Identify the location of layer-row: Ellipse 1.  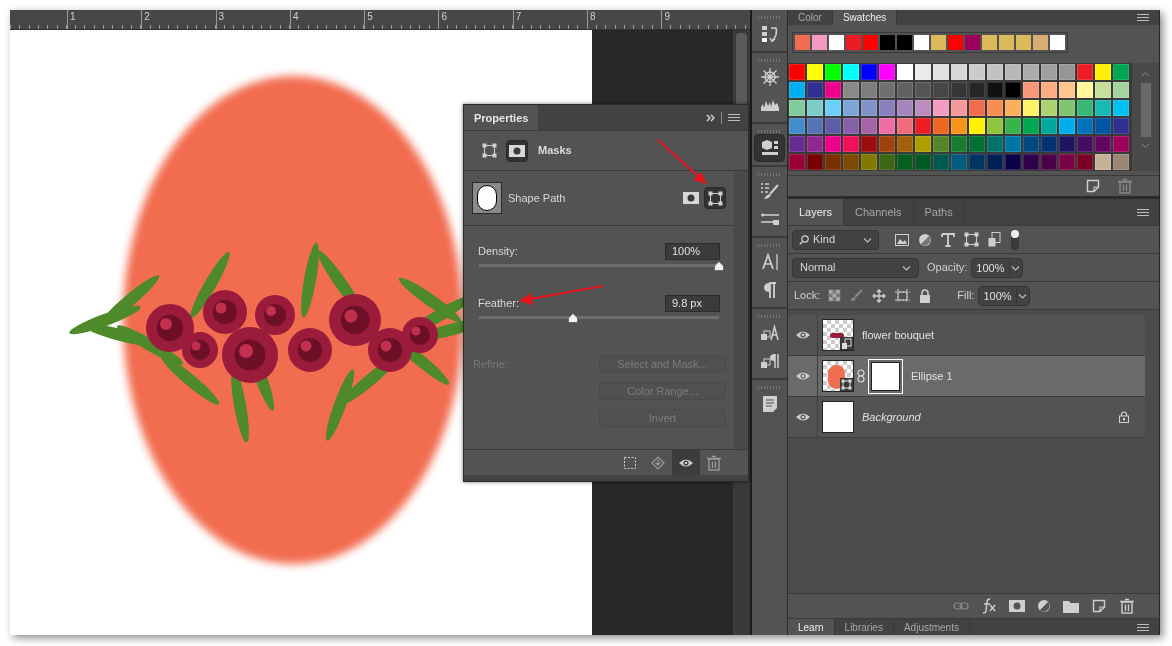
(966, 376).